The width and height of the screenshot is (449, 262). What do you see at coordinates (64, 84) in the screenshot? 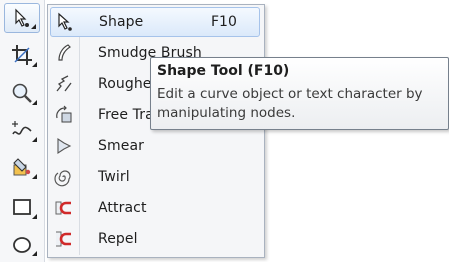
I see `roughen-brush-icon` at bounding box center [64, 84].